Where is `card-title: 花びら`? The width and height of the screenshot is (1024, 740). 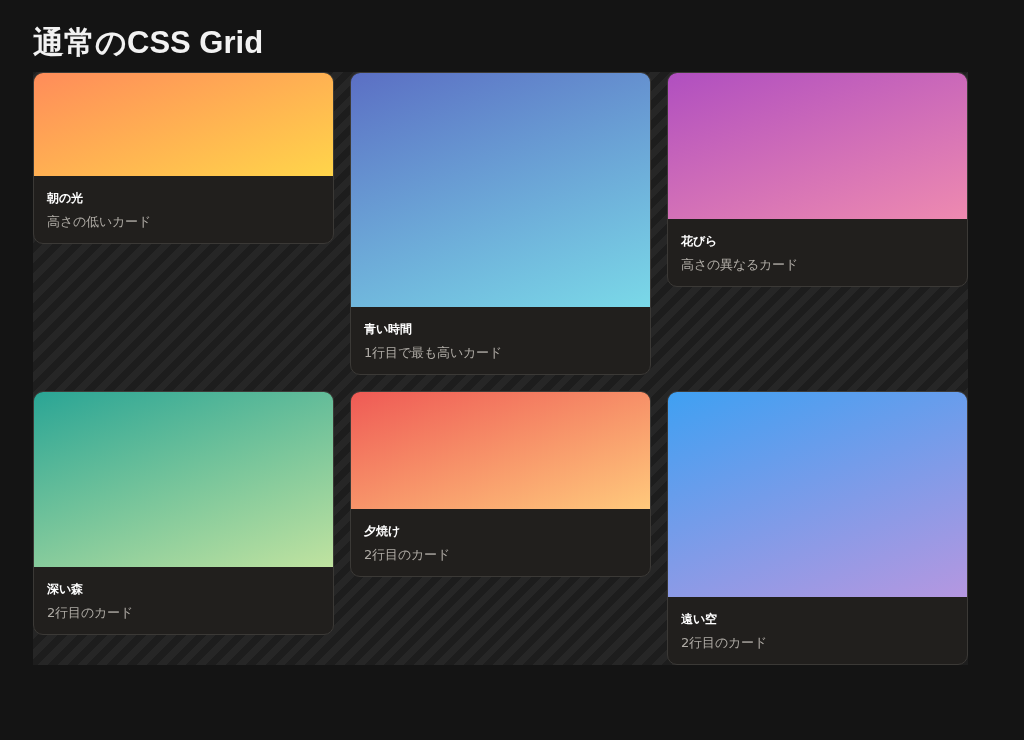 card-title: 花びら is located at coordinates (699, 241).